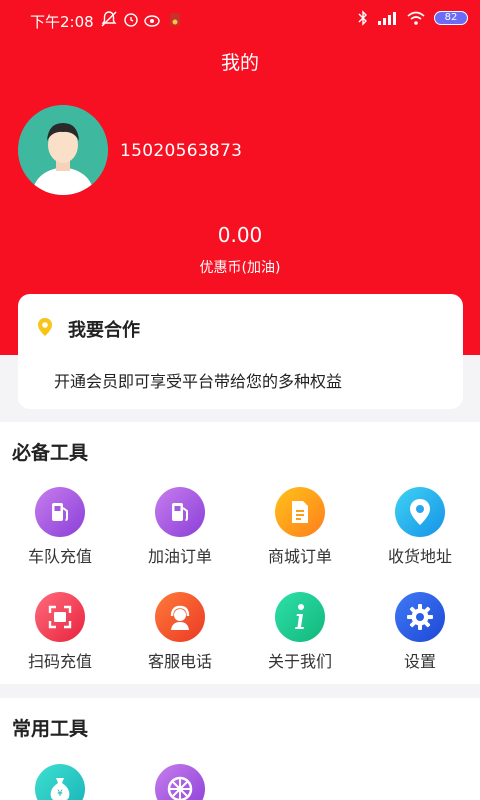  I want to click on coupon-value: 0.00, so click(240, 235).